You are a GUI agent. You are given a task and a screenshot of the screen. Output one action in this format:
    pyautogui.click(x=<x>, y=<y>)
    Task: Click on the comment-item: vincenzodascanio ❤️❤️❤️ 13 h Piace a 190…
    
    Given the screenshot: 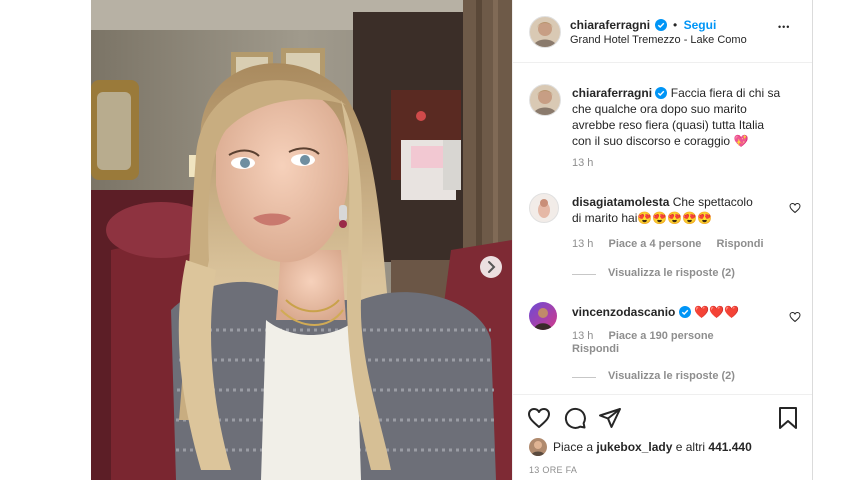 What is the action you would take?
    pyautogui.click(x=682, y=344)
    